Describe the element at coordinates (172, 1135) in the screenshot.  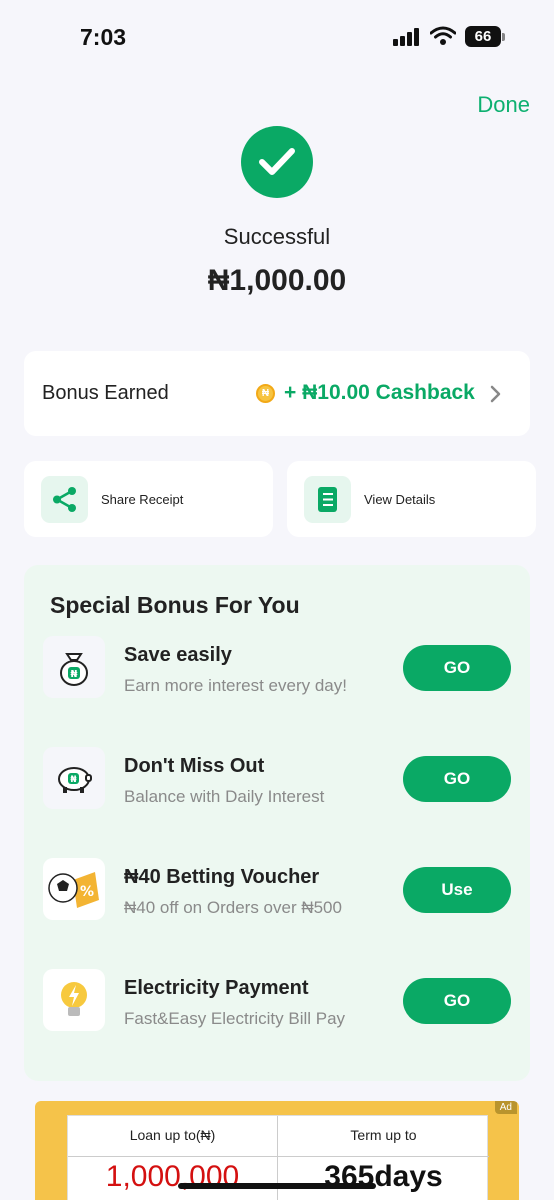
I see `loan-header: Loan up to(₦)` at that location.